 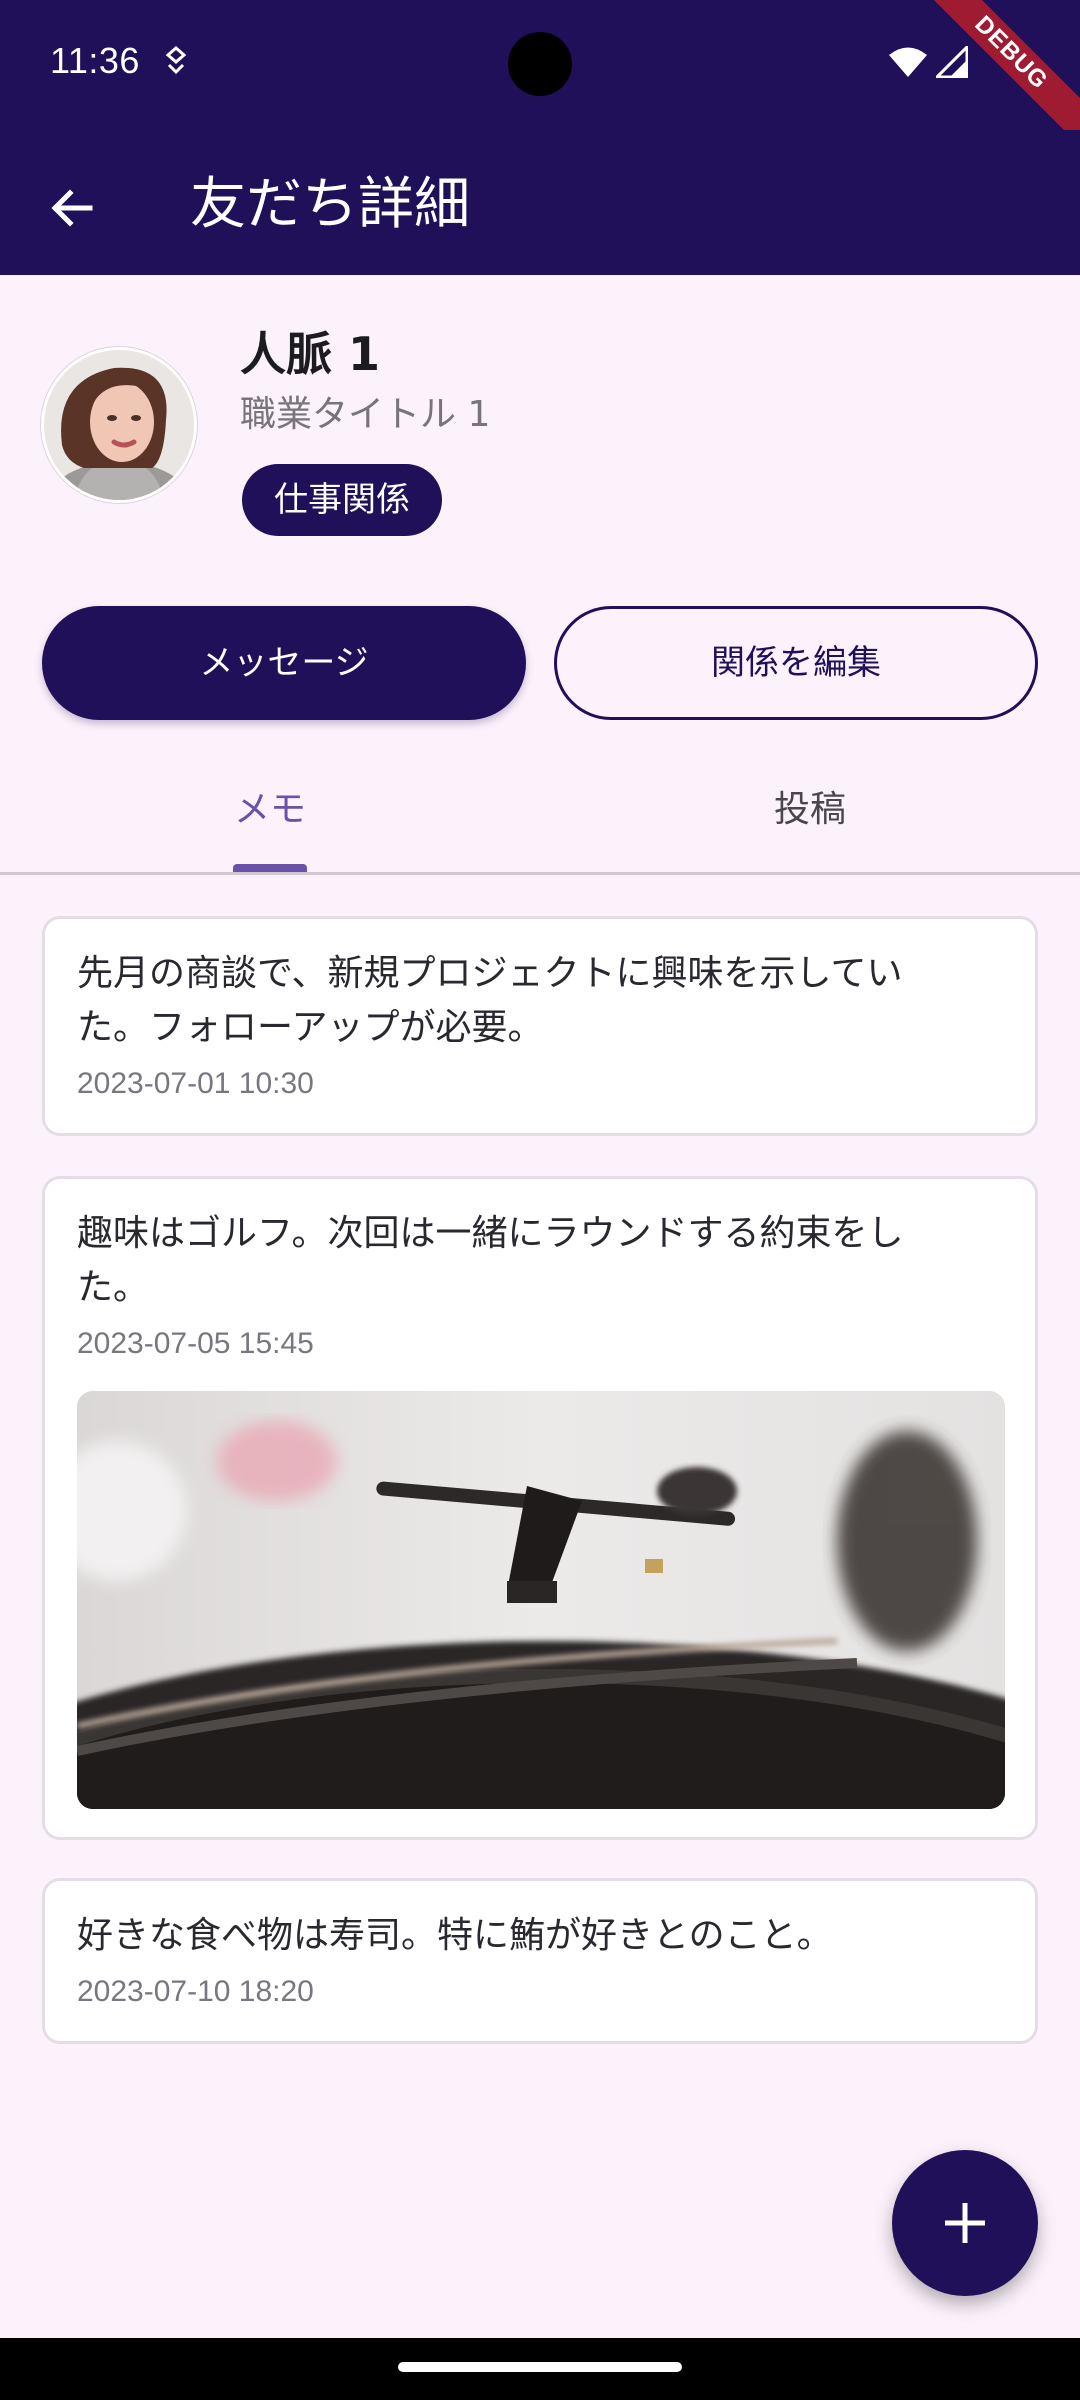 I want to click on avatar, so click(x=119, y=425).